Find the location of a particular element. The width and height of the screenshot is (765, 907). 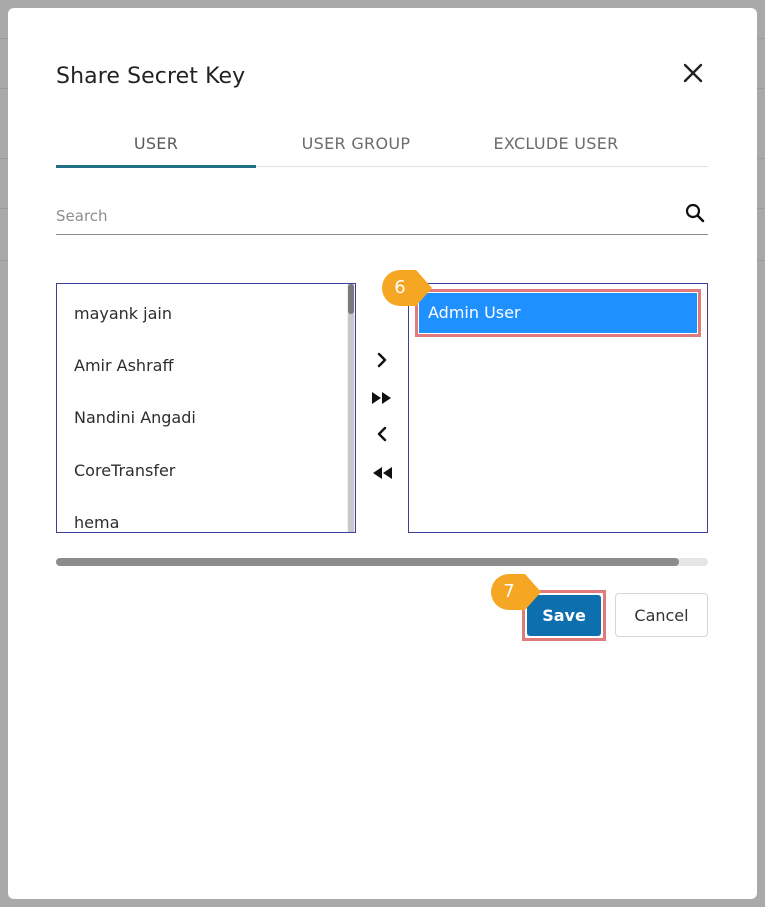

tab-exclude-user: EXCLUDE USER is located at coordinates (556, 149).